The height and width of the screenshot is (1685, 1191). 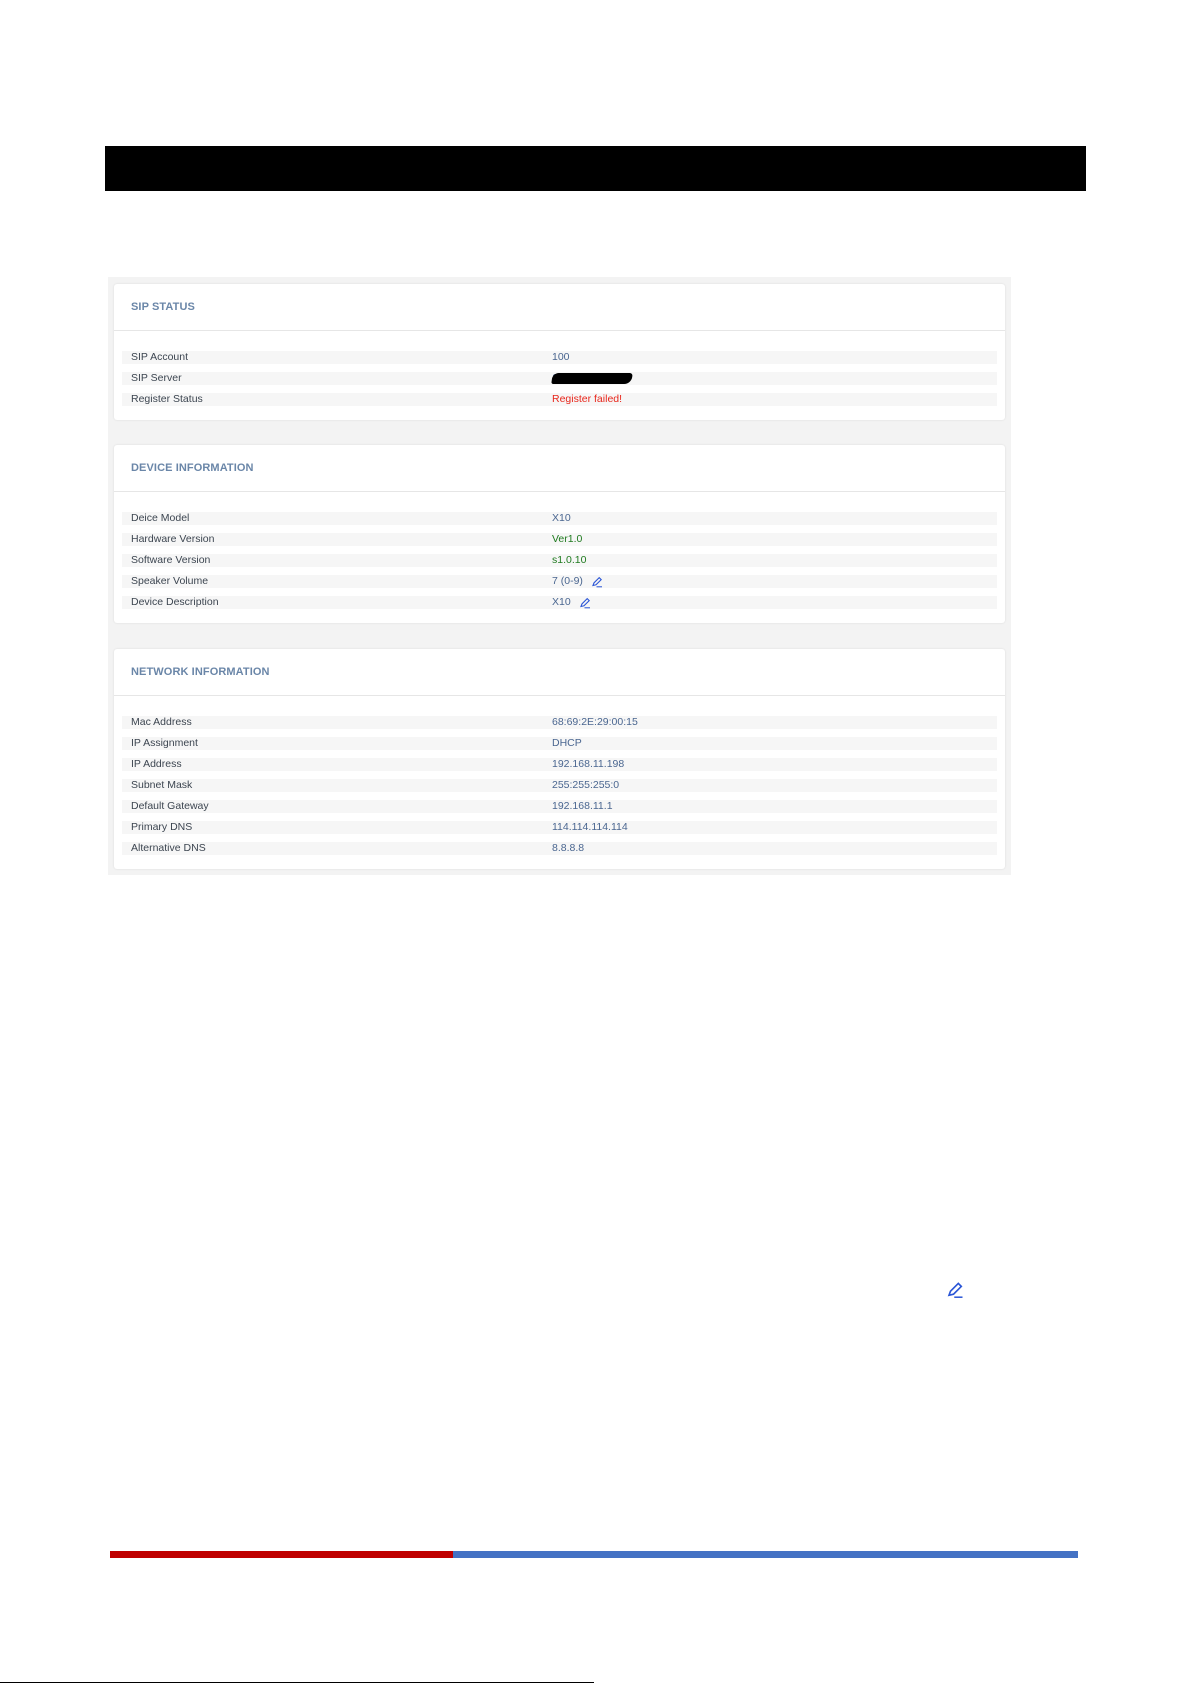 I want to click on sip-account-value: 100, so click(x=561, y=357).